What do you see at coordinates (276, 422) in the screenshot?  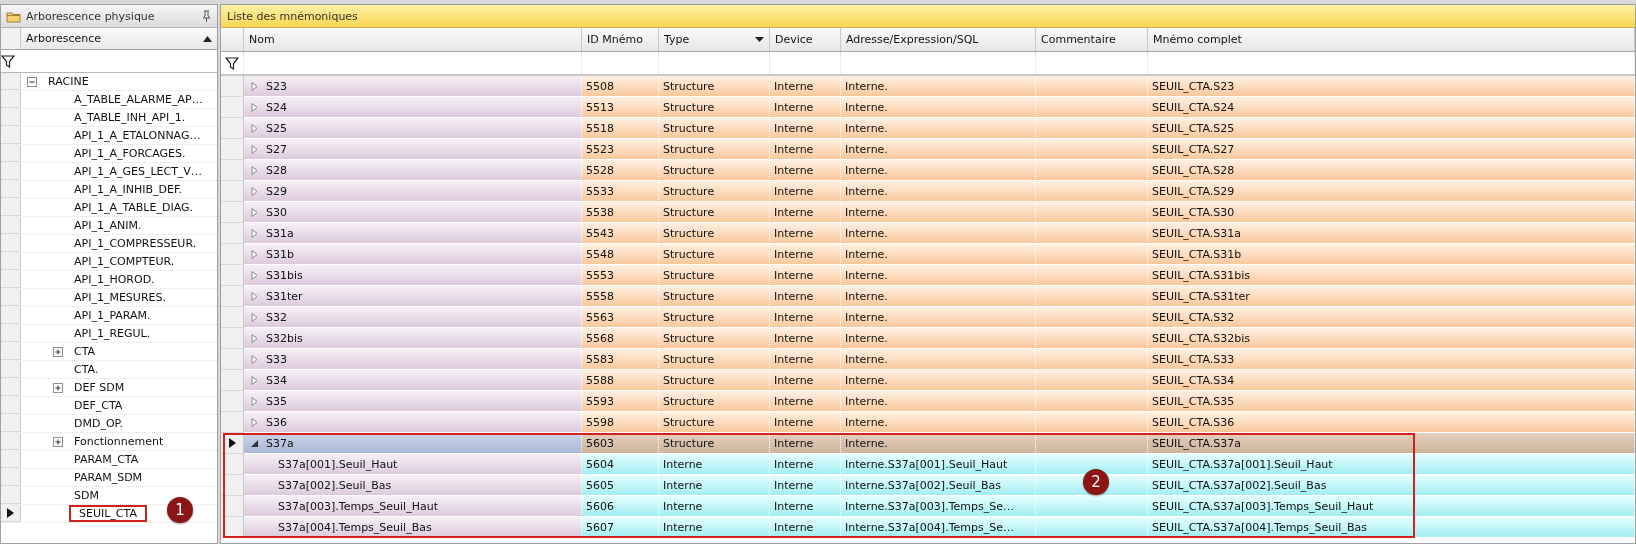 I see `table-cell: S36` at bounding box center [276, 422].